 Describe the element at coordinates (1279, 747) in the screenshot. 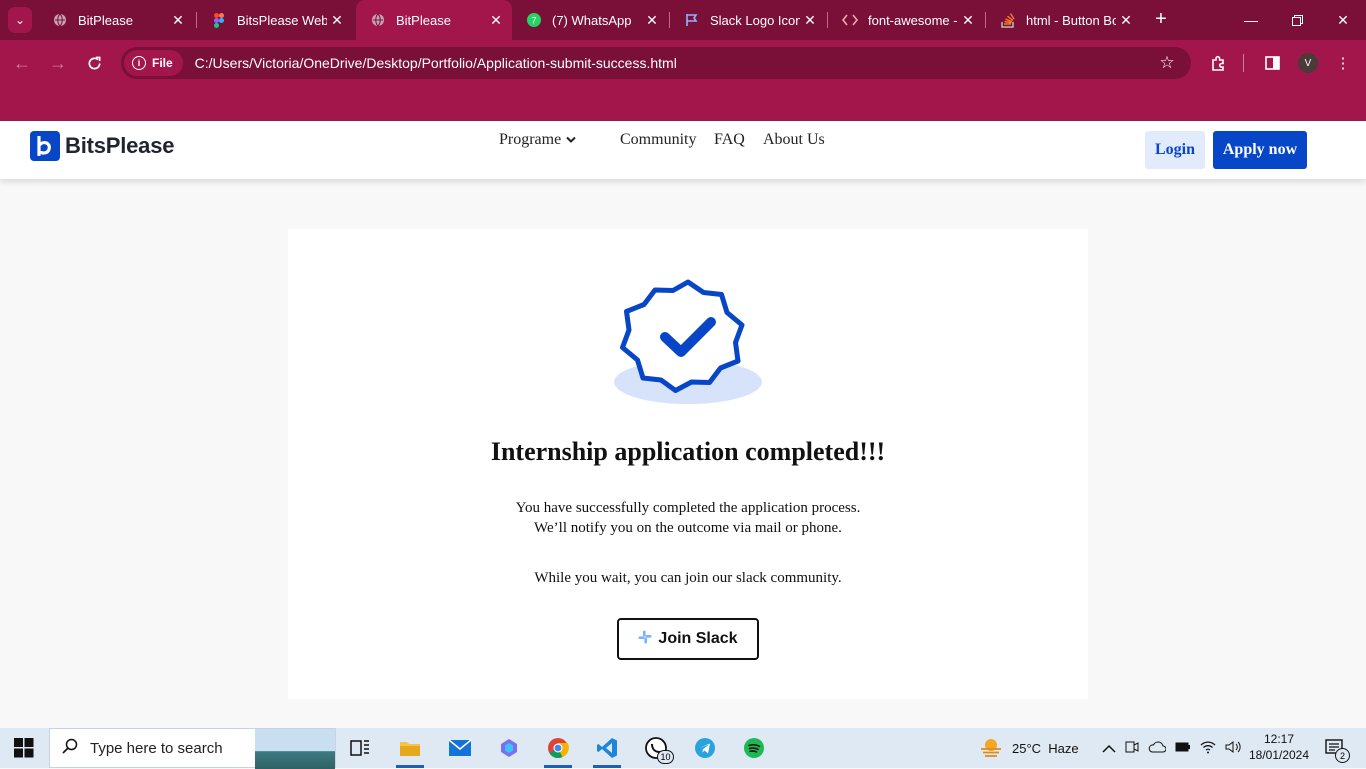

I see `taskbar-clock: 12:17 18/01/2024` at that location.